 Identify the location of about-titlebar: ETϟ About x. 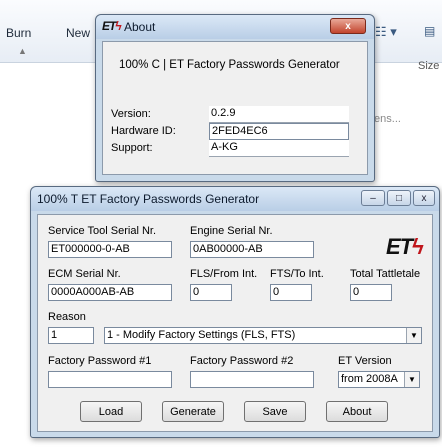
(235, 27).